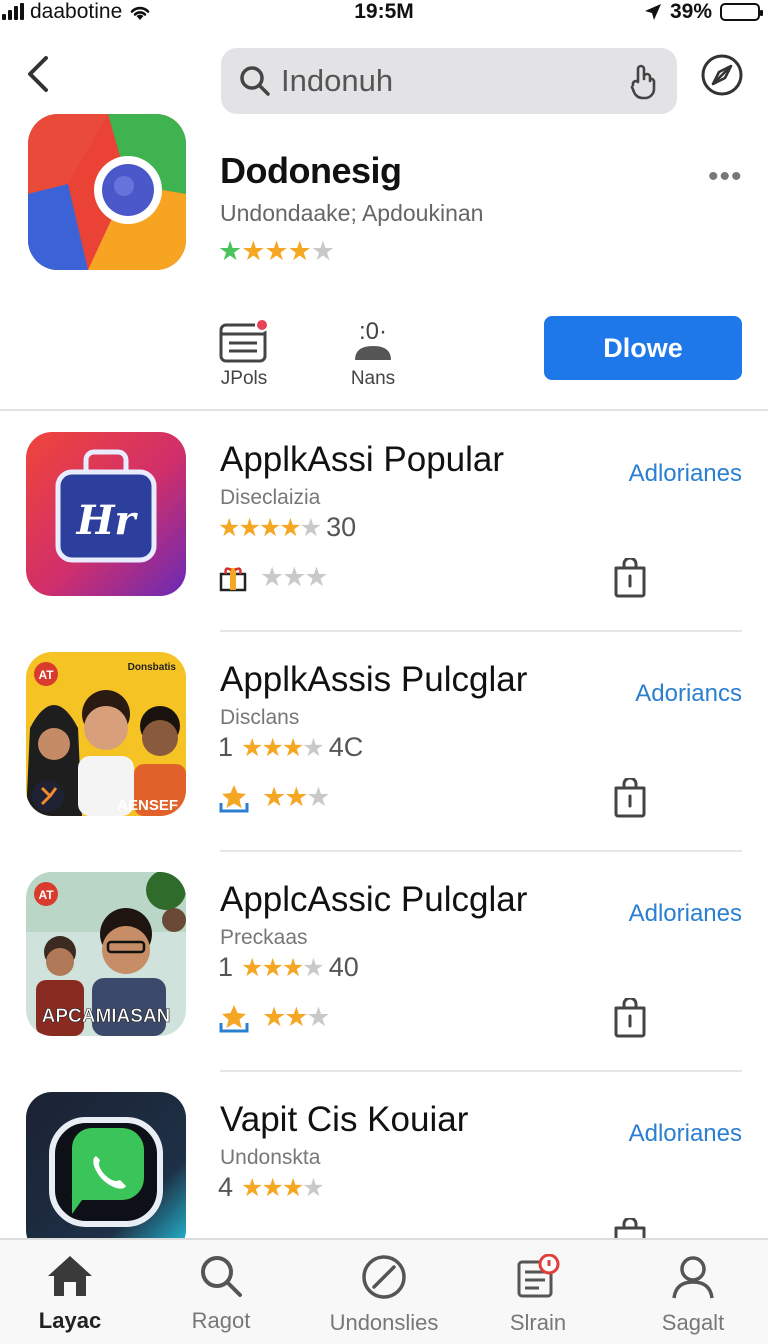 The image size is (768, 1344). I want to click on hand-pointer-icon, so click(642, 81).